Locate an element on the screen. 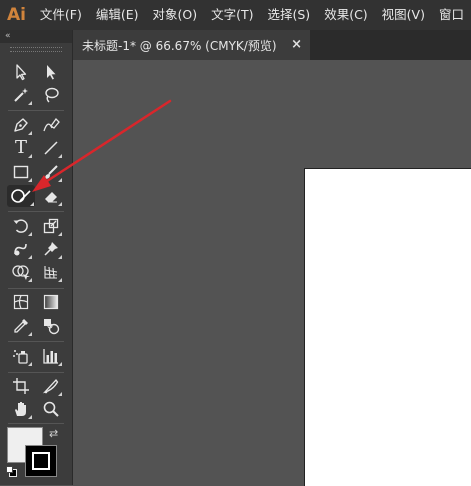  blend-tool is located at coordinates (51, 326).